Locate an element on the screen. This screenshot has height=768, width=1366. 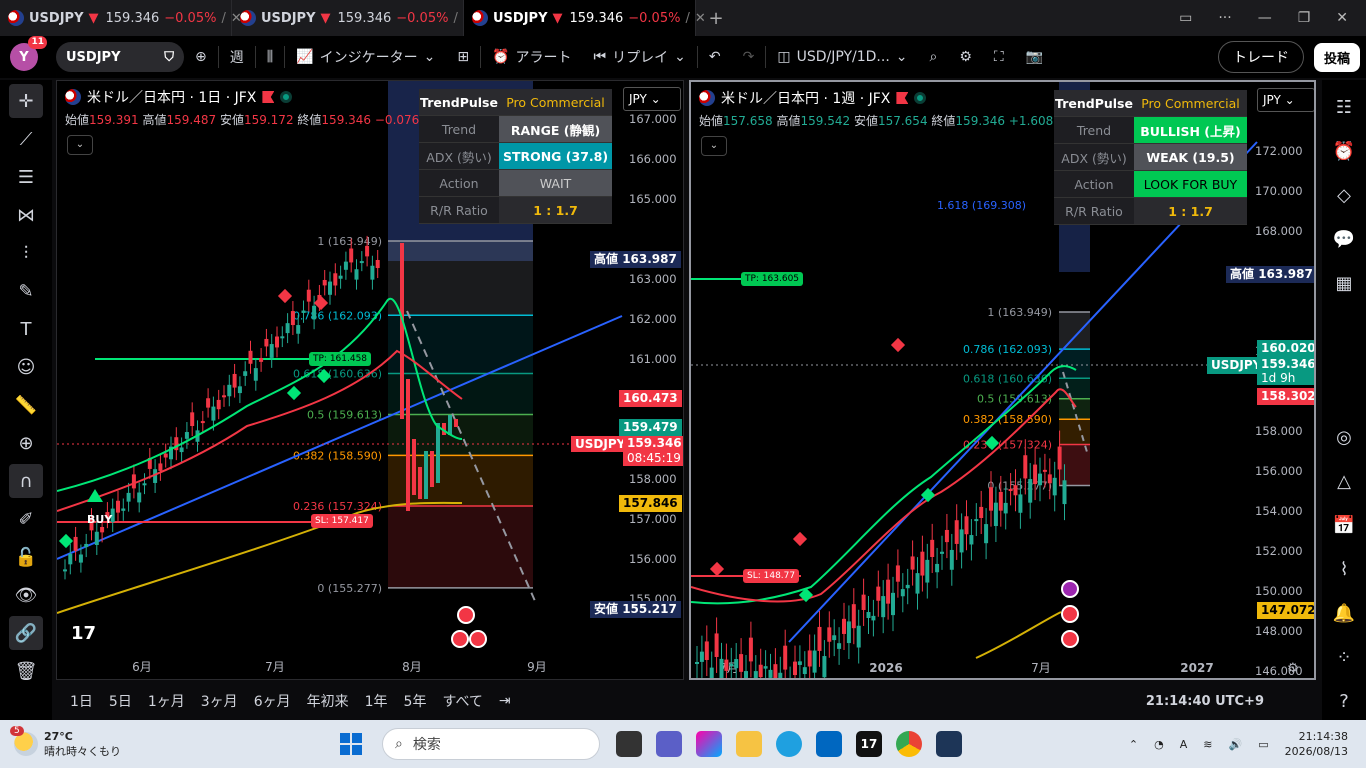
alert-button: ⏰ アラート is located at coordinates (531, 57).